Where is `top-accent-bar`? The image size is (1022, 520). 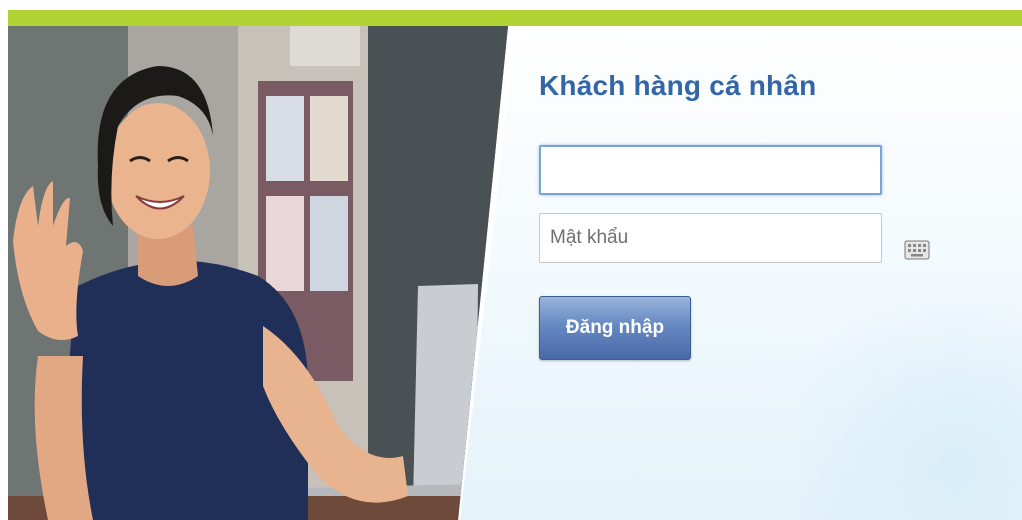
top-accent-bar is located at coordinates (515, 18).